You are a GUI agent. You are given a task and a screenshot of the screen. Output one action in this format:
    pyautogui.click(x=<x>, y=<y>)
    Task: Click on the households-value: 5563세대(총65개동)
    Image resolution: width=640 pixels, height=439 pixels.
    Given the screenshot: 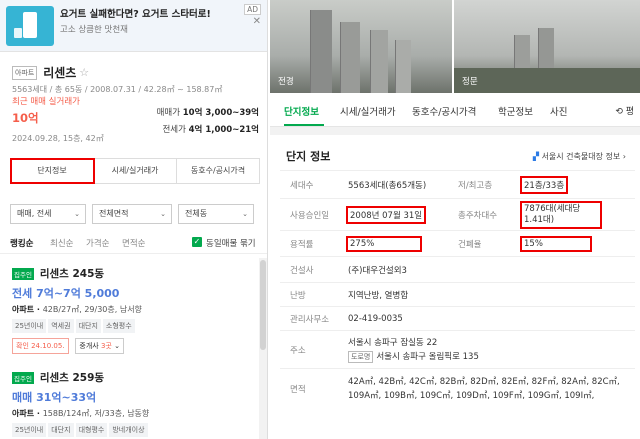 What is the action you would take?
    pyautogui.click(x=398, y=184)
    